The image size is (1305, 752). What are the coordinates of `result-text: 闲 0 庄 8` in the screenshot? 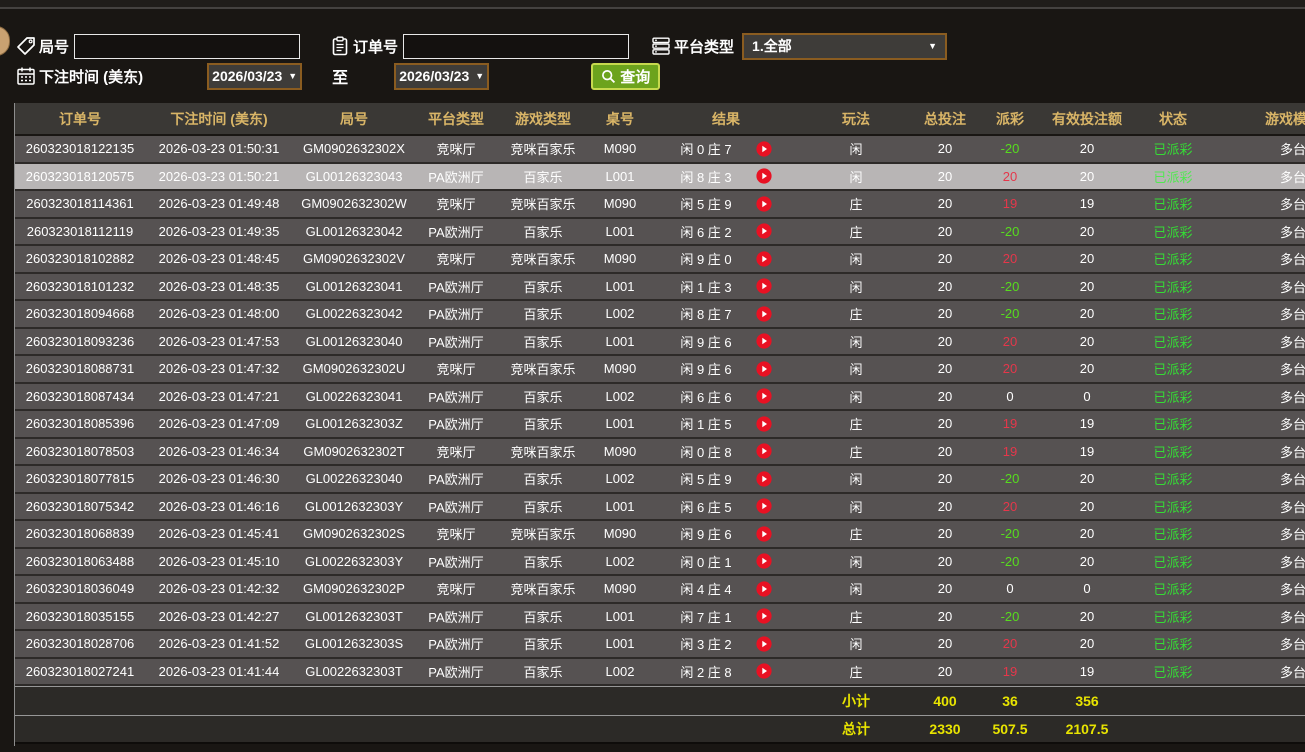 It's located at (706, 452).